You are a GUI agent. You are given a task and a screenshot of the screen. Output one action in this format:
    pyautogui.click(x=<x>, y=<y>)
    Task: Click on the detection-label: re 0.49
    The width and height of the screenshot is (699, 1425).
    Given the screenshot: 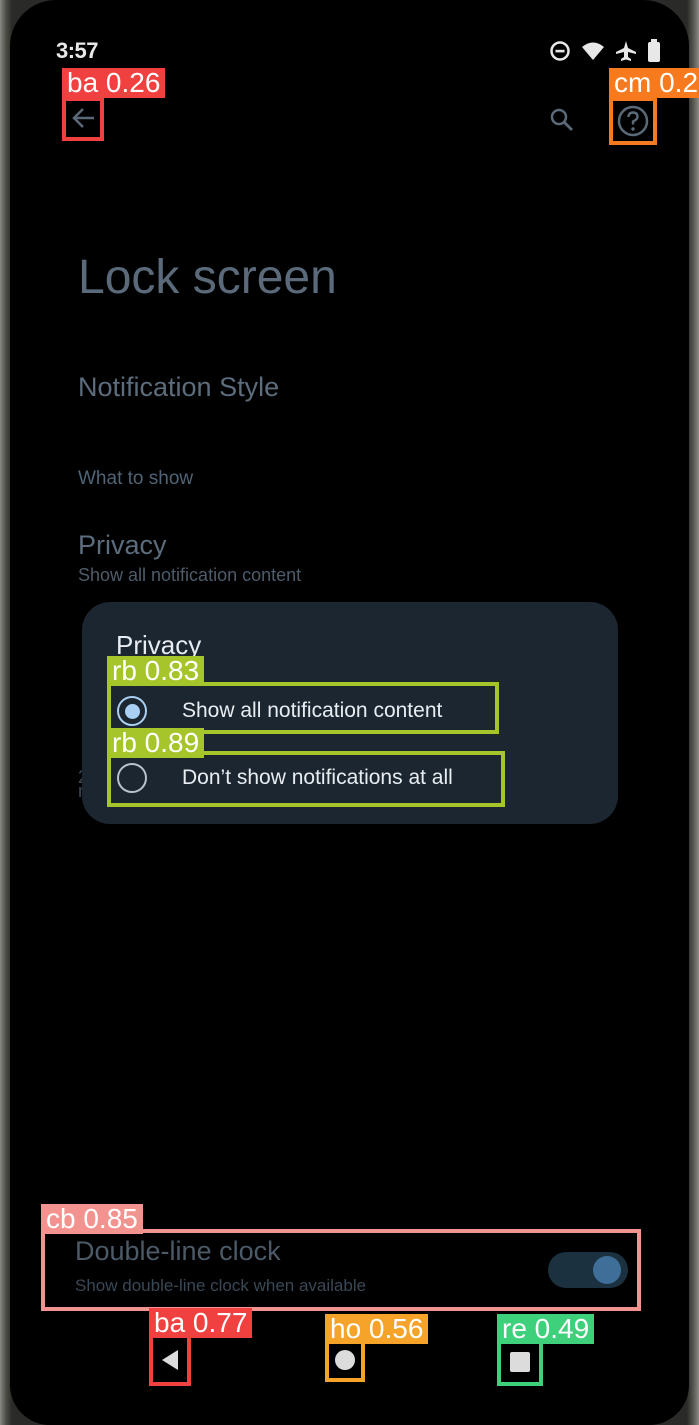 What is the action you would take?
    pyautogui.click(x=546, y=1329)
    